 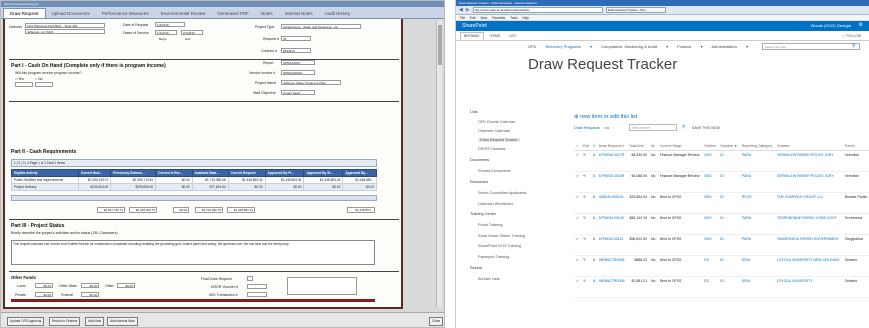 I want to click on yes-checkbox-box, so click(x=24, y=84).